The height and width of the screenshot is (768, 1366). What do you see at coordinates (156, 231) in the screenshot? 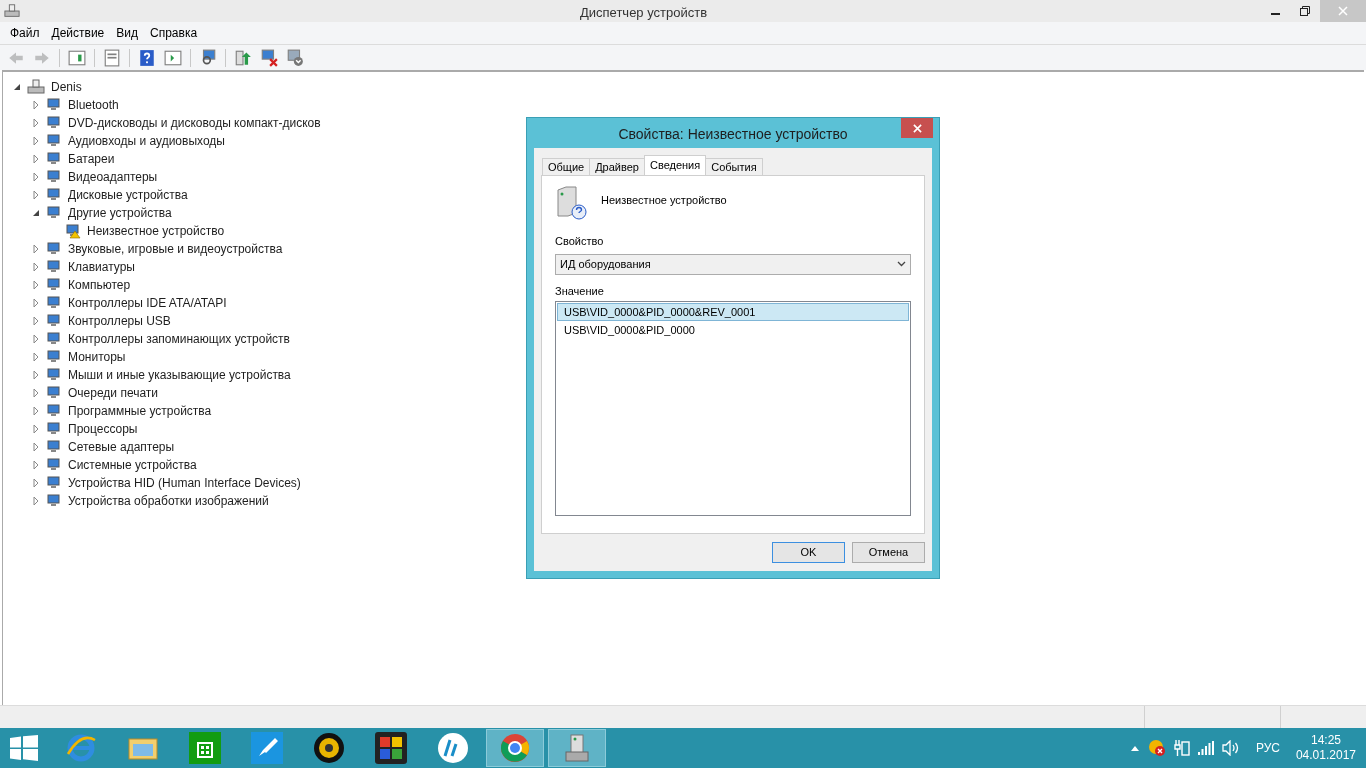
I see `tree-item: Неизвестное устройство` at bounding box center [156, 231].